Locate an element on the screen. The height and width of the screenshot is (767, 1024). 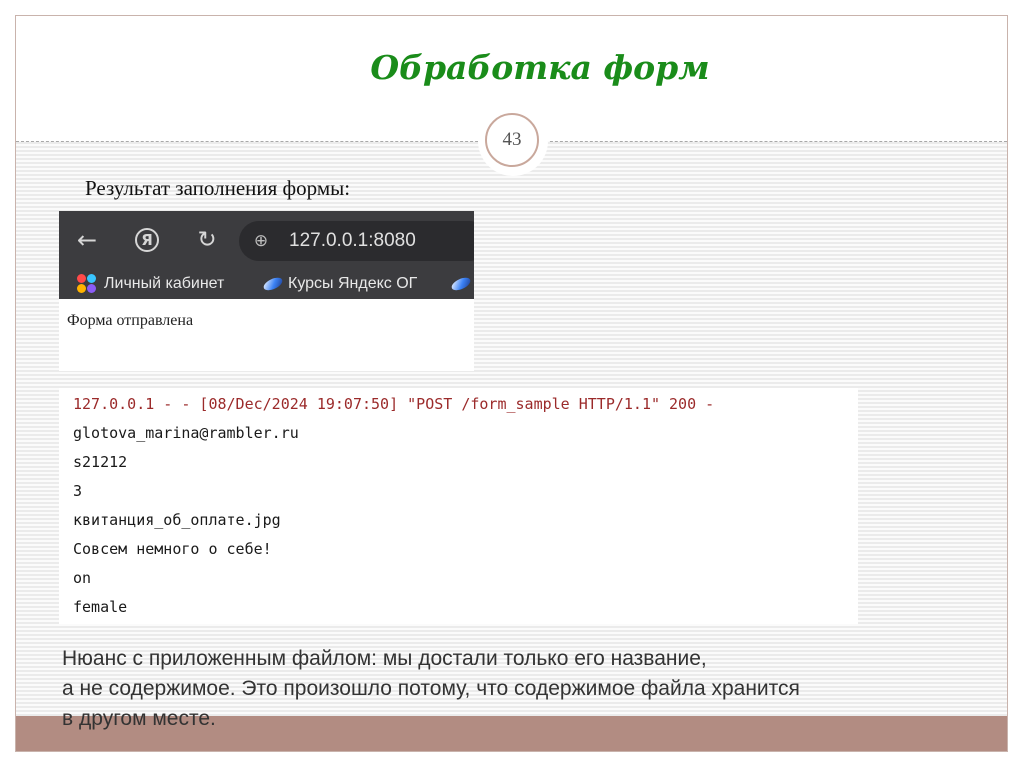
back-arrow-icon: ← is located at coordinates (87, 240).